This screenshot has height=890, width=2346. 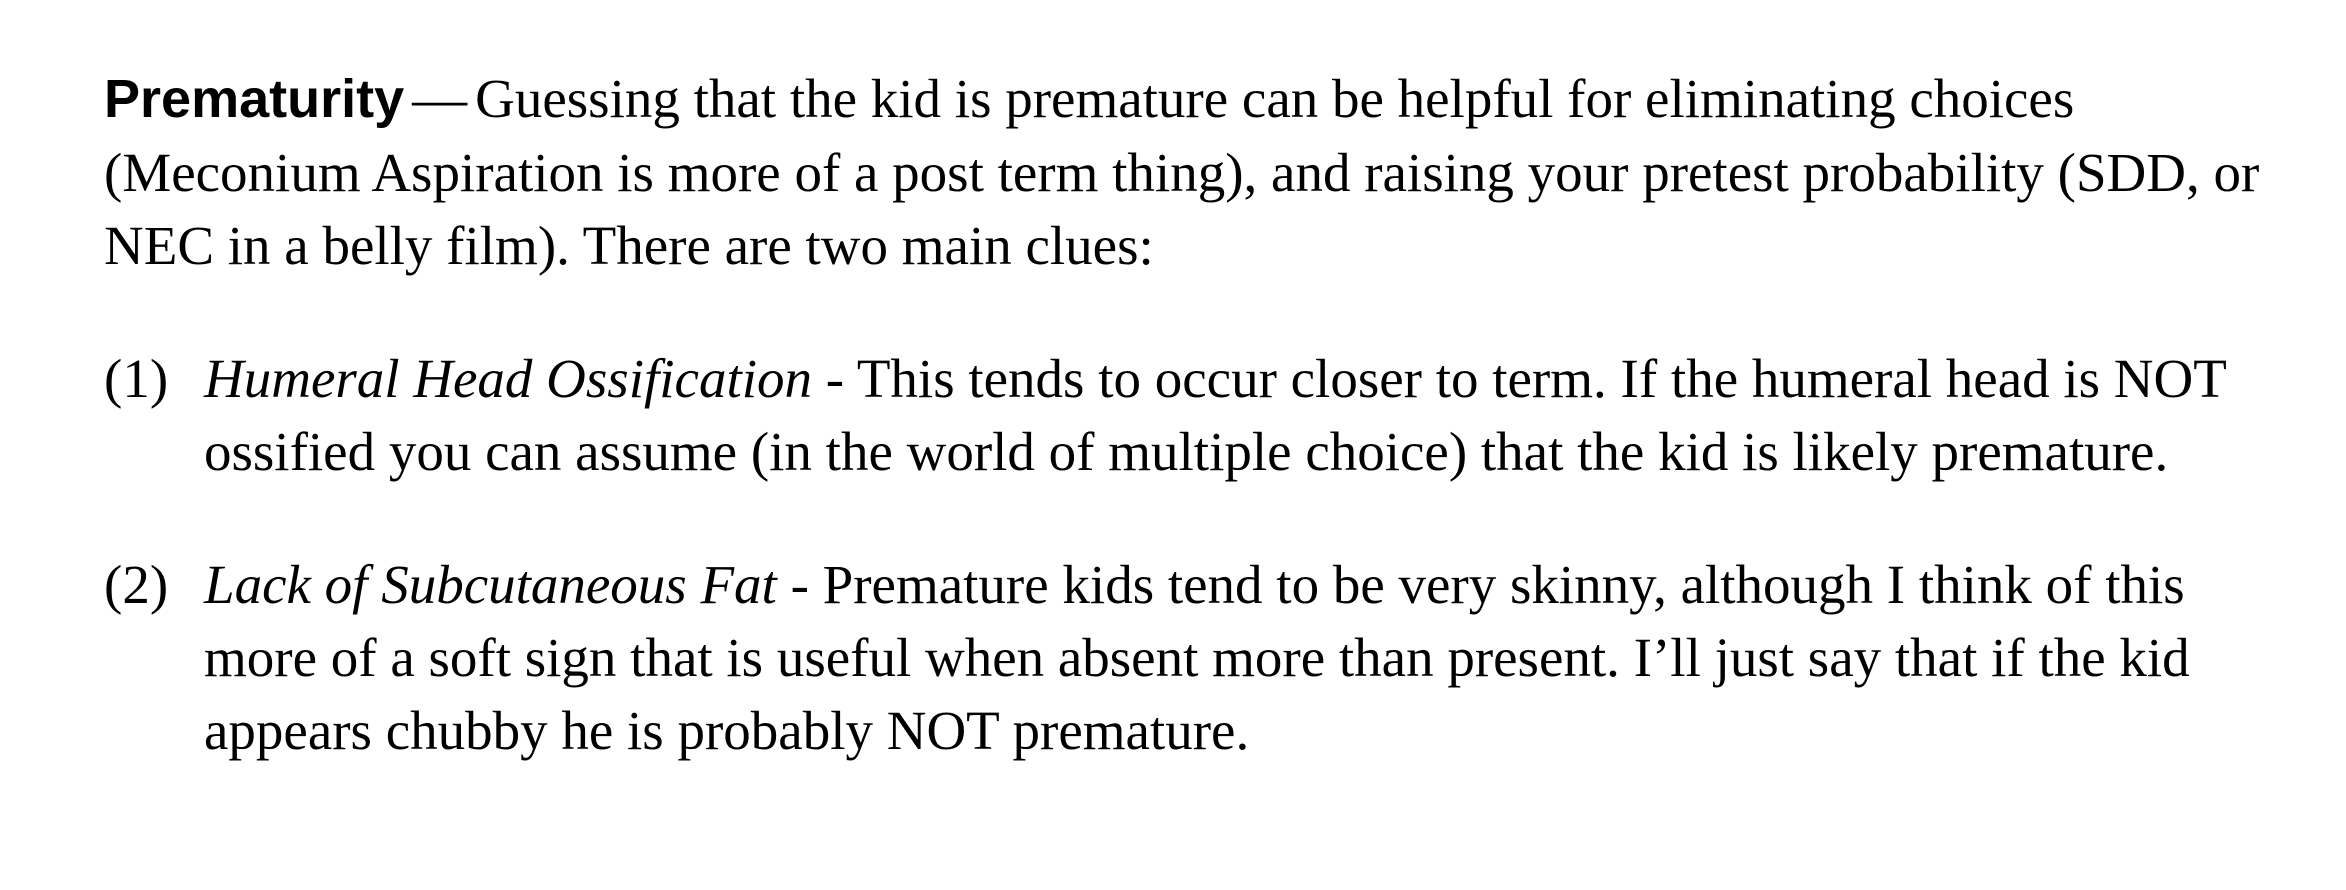 I want to click on section-heading: Prematurity, so click(x=254, y=99).